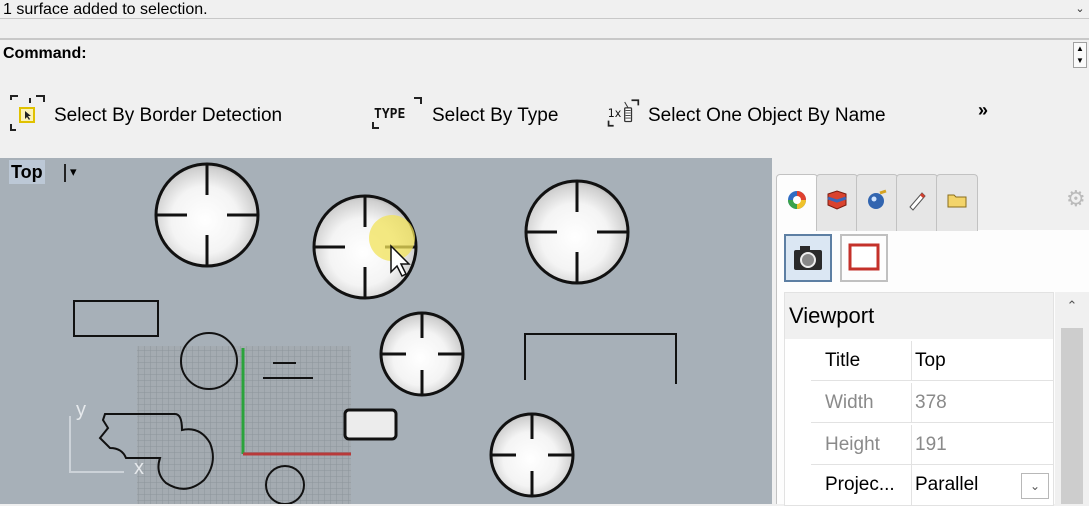 This screenshot has height=506, width=1089. Describe the element at coordinates (1072, 416) in the screenshot. I see `scroll-thumb` at that location.